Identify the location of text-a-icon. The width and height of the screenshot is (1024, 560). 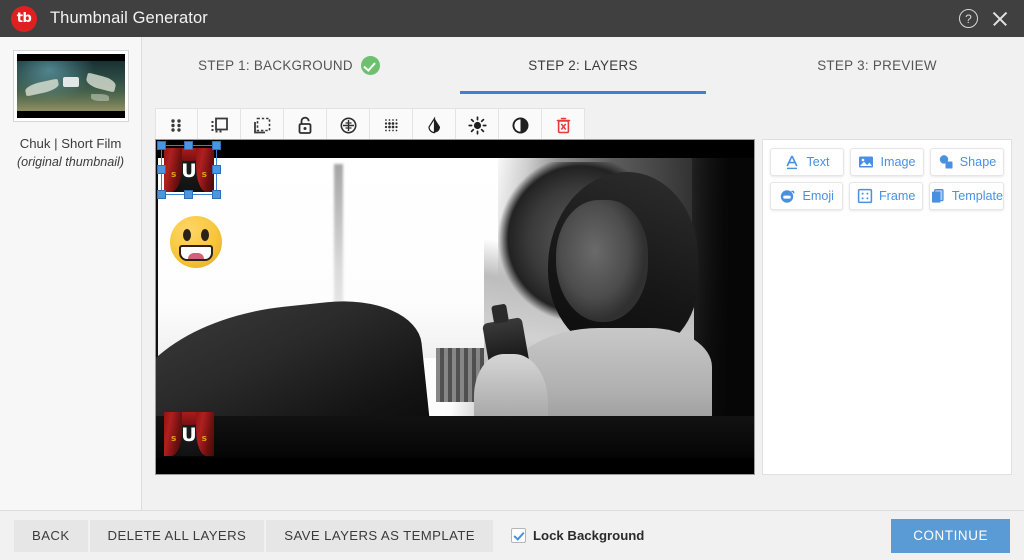
(792, 162).